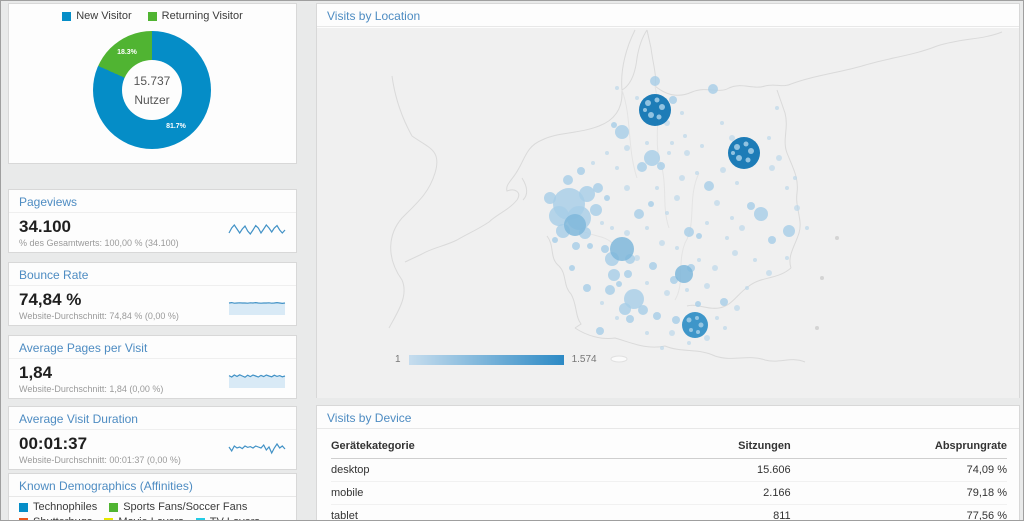 The image size is (1024, 521). What do you see at coordinates (83, 348) in the screenshot?
I see `pages-per-visit-title-link: Average Pages per Visit` at bounding box center [83, 348].